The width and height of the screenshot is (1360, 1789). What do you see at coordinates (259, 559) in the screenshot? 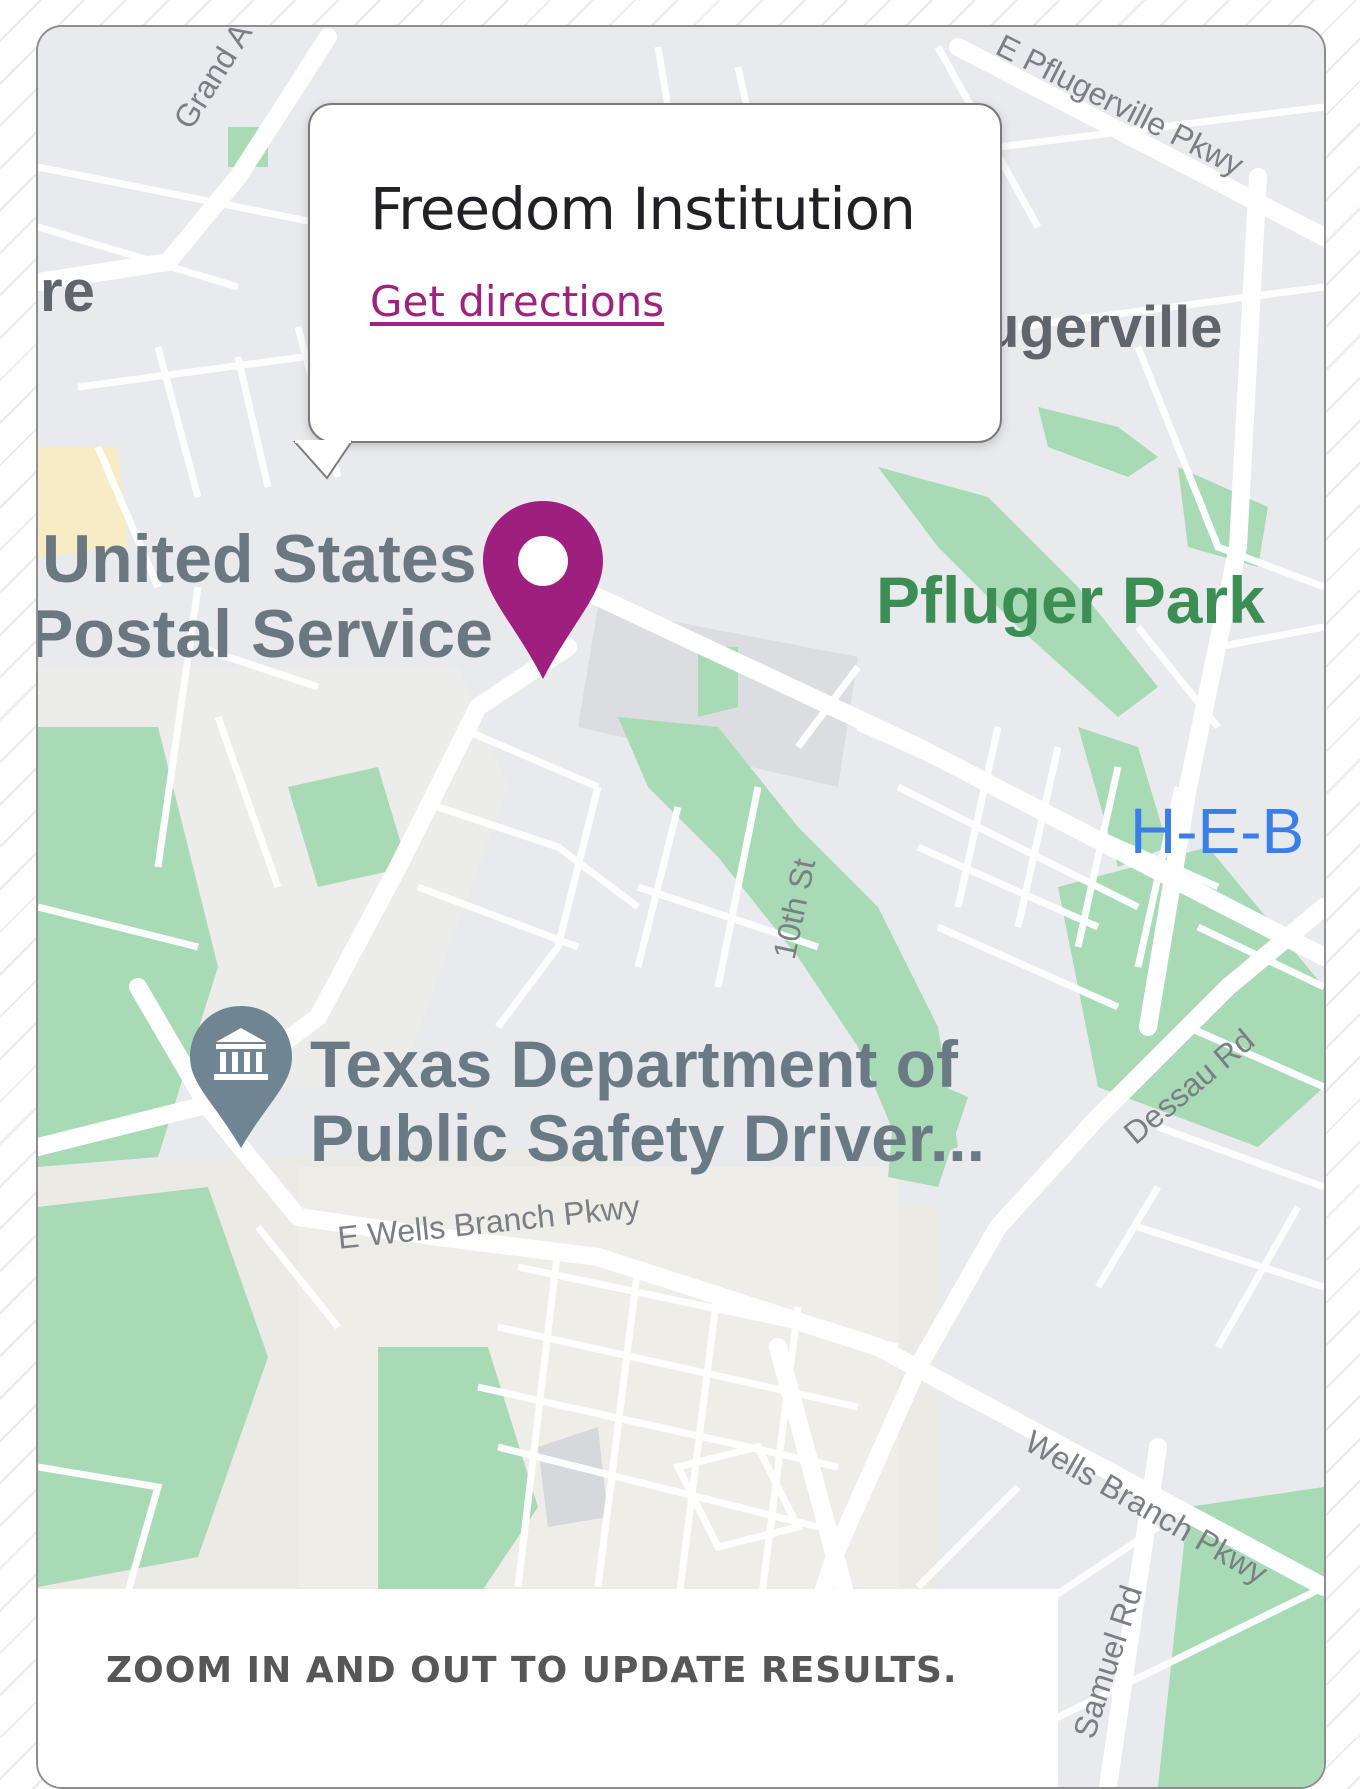
I see `map-label-usps: United States` at bounding box center [259, 559].